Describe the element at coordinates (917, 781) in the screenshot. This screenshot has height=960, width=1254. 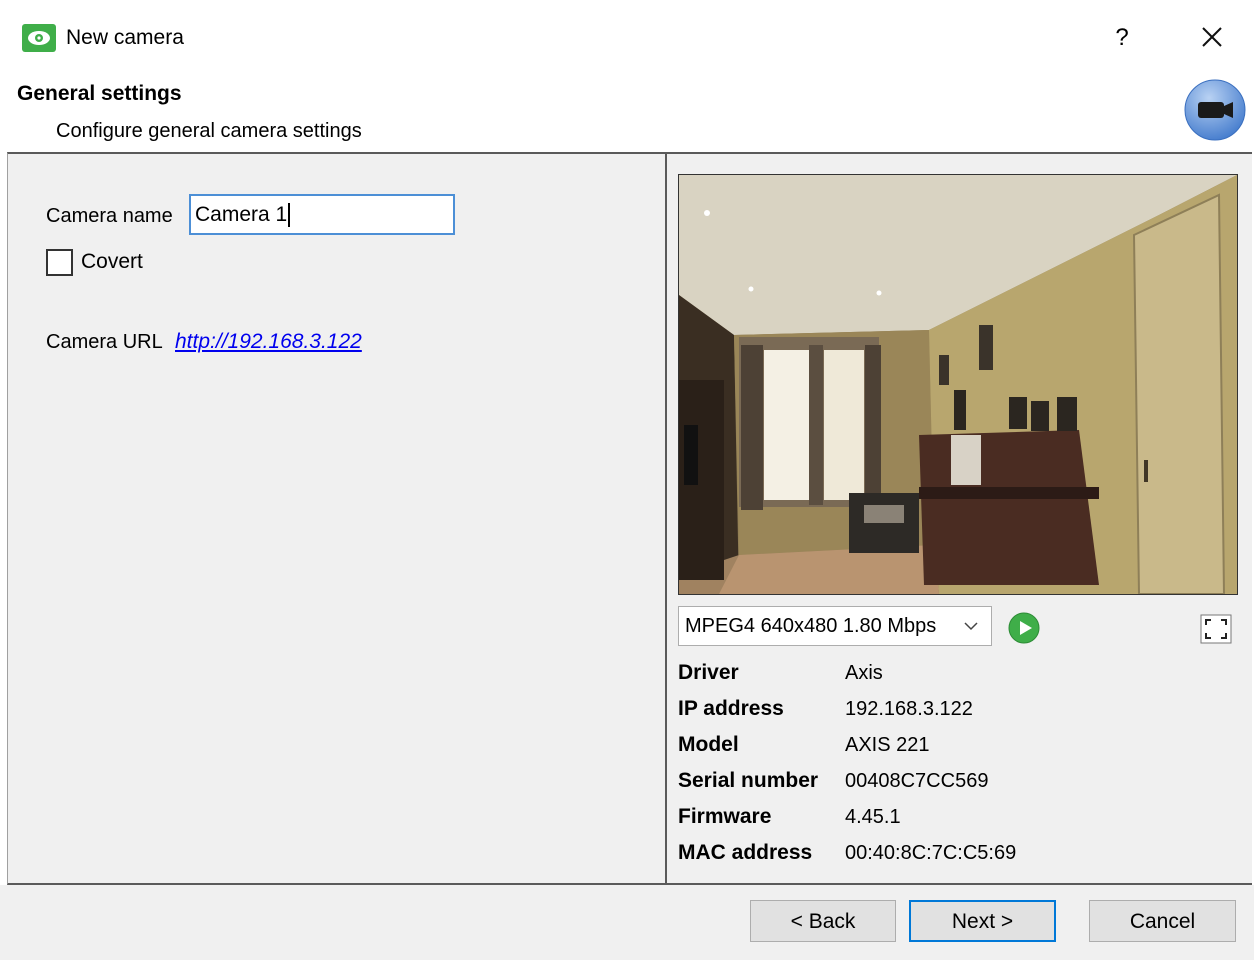
I see `serial-number-value: 00408C7CC569` at that location.